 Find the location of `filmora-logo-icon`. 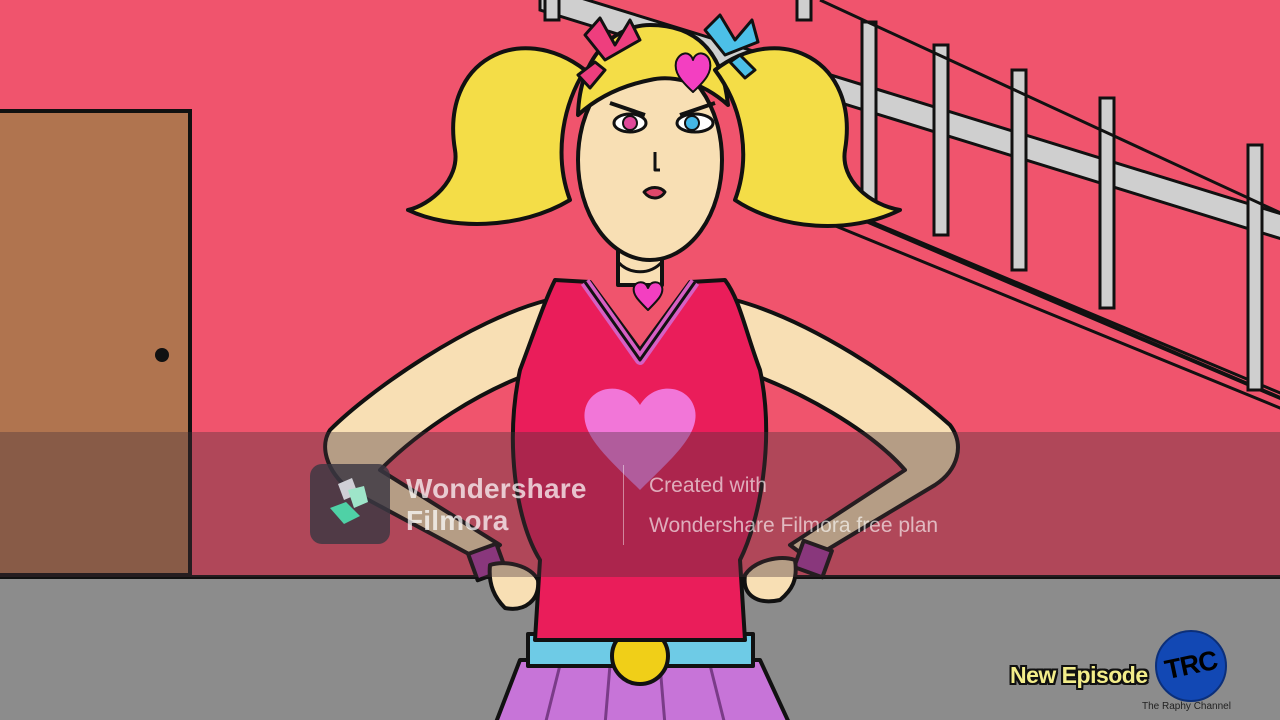

filmora-logo-icon is located at coordinates (350, 504).